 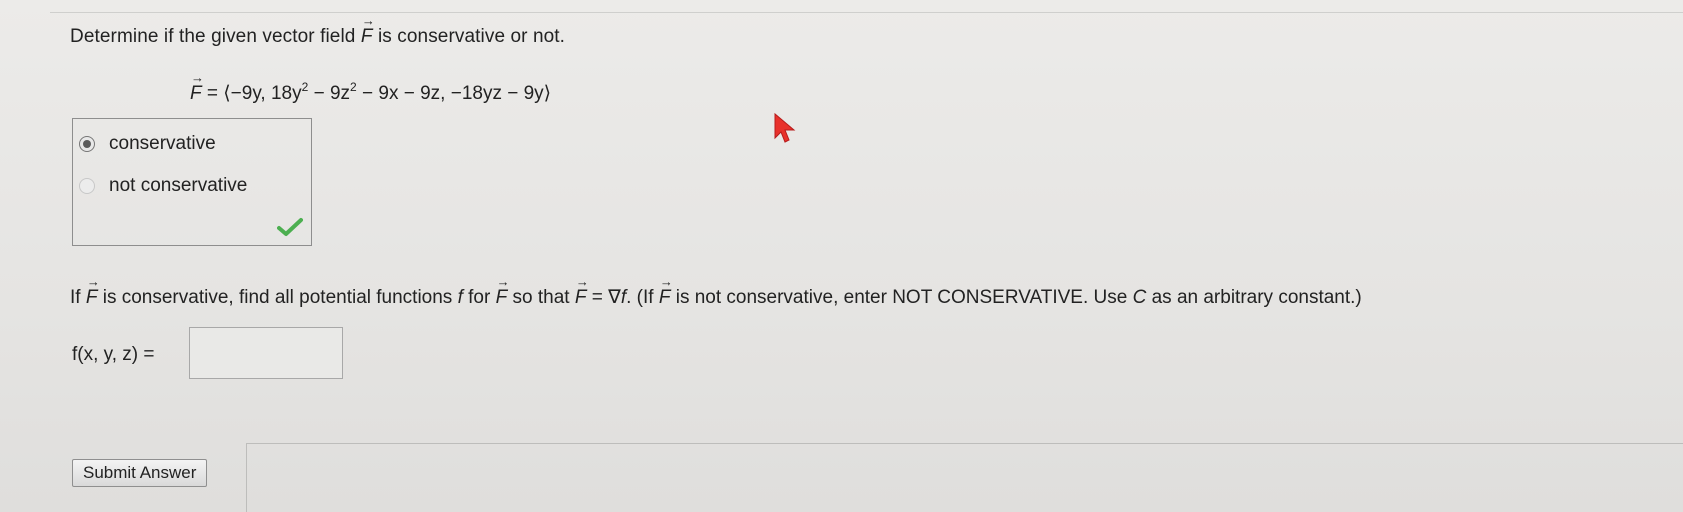 I want to click on instr-vector-f-3: F, so click(x=582, y=291).